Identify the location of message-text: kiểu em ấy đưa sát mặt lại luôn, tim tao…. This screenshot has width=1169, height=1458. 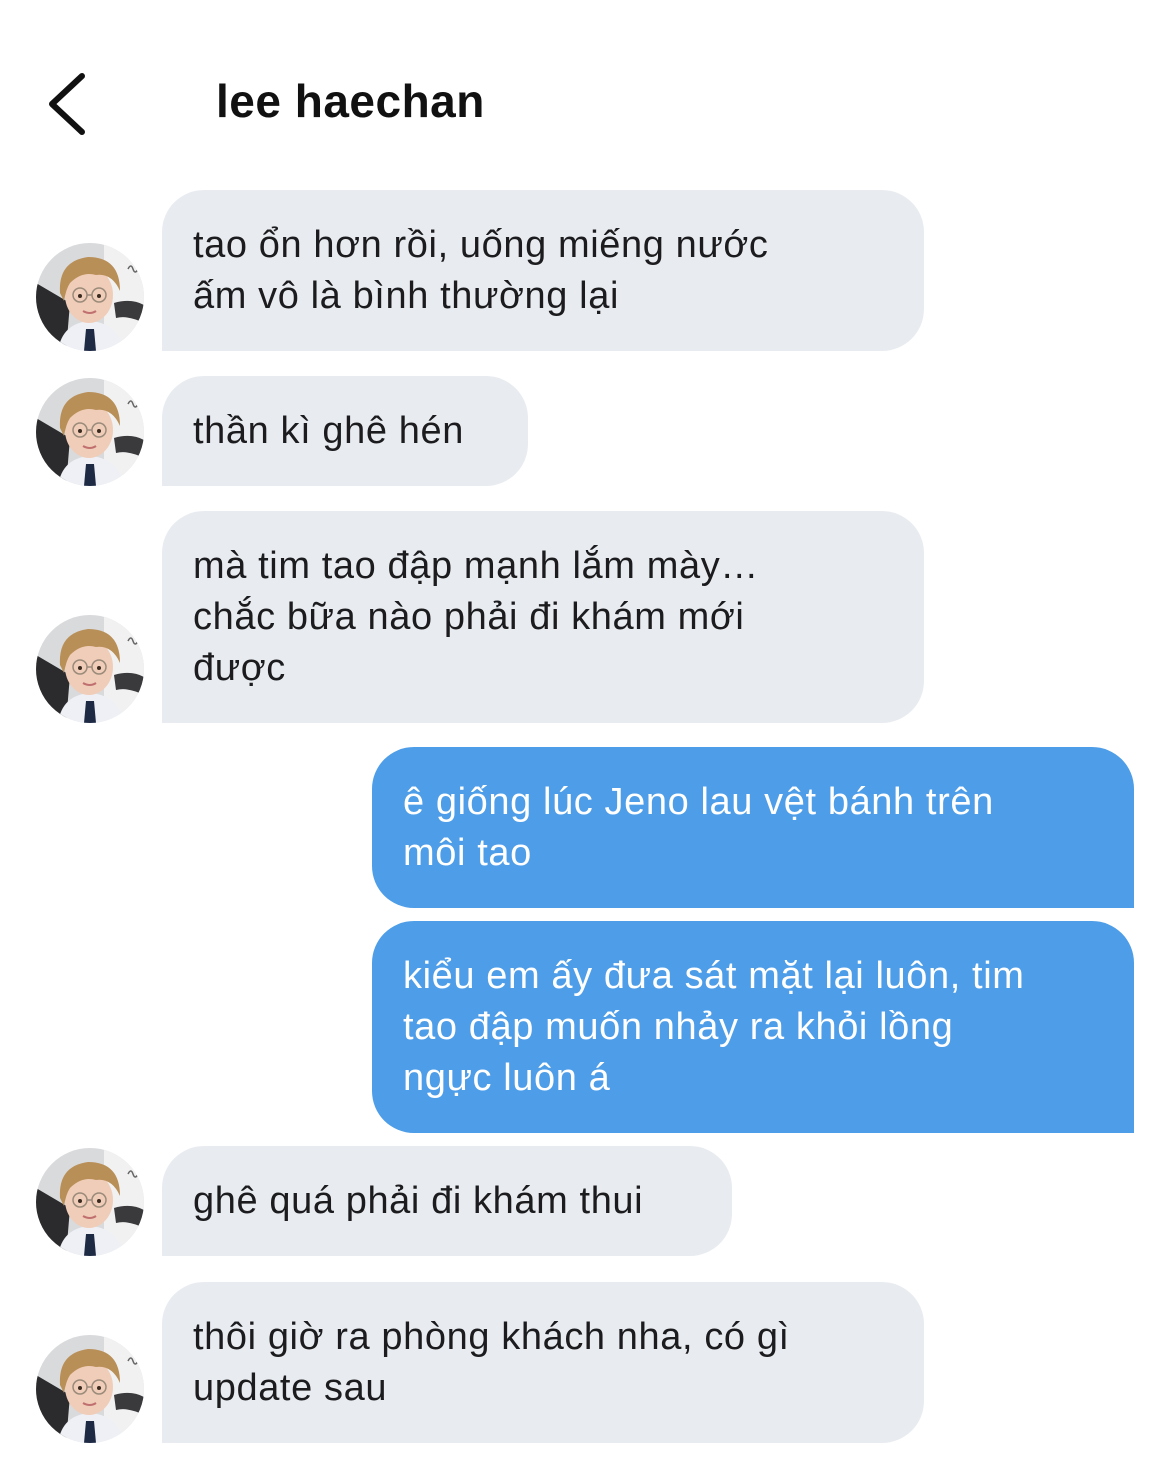
(714, 1026).